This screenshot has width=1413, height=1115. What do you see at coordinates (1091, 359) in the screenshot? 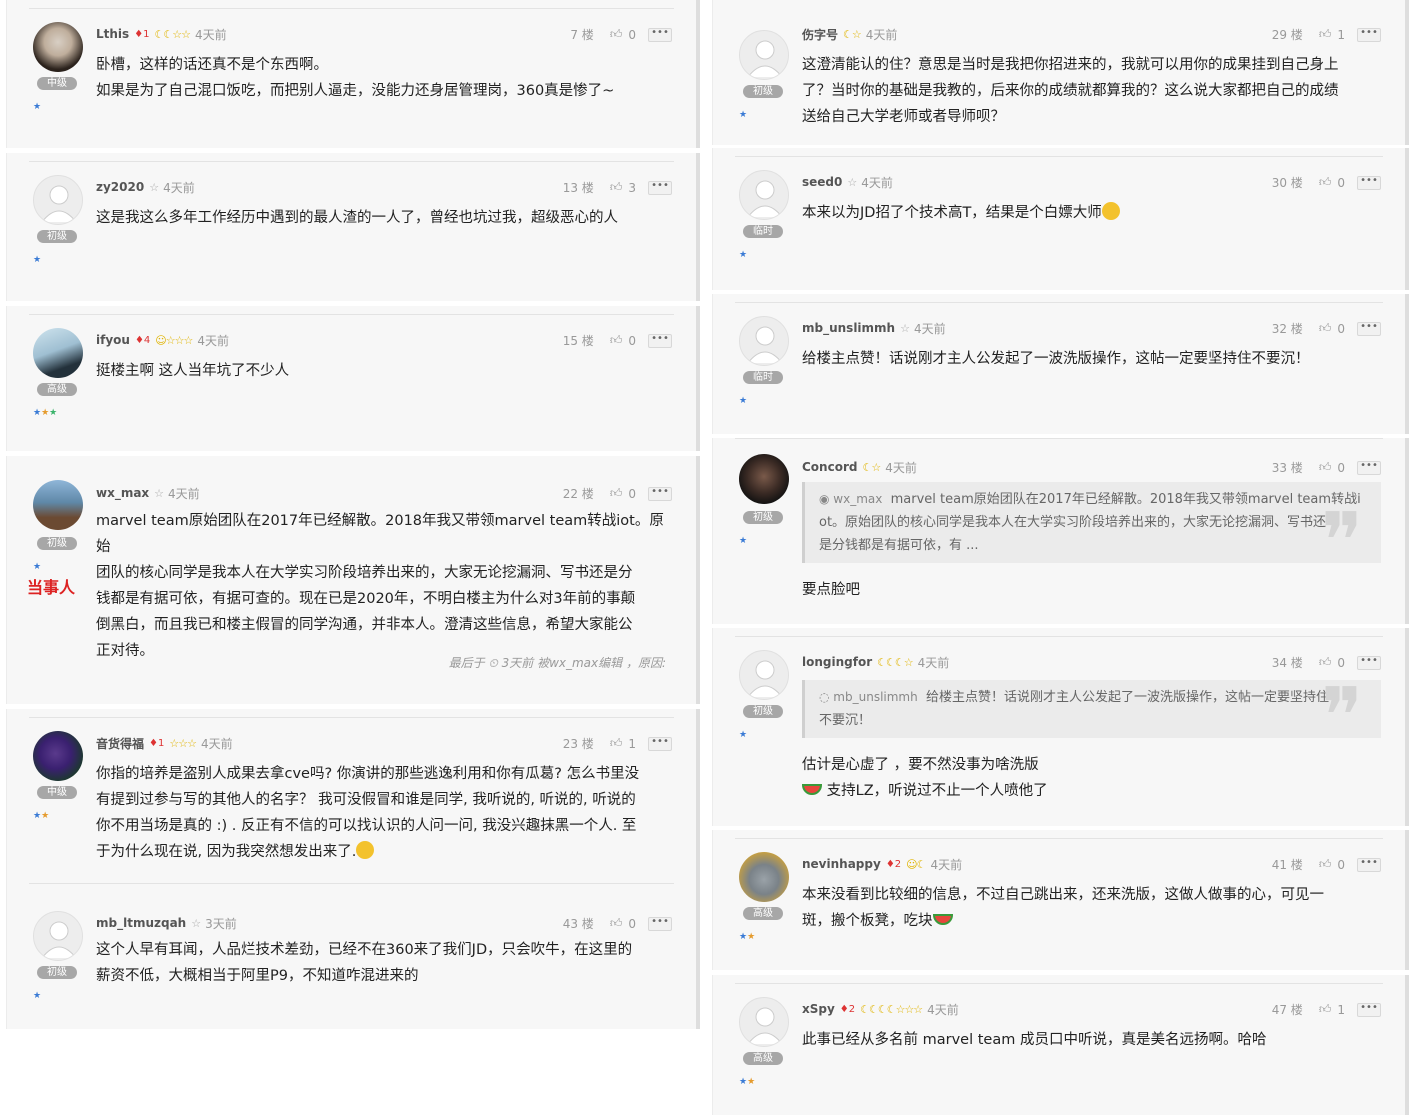
I see `post-content: 给楼主点赞！话说刚才主人公发起了一波洗版操作，这帖一定要坚持住不要沉！` at bounding box center [1091, 359].